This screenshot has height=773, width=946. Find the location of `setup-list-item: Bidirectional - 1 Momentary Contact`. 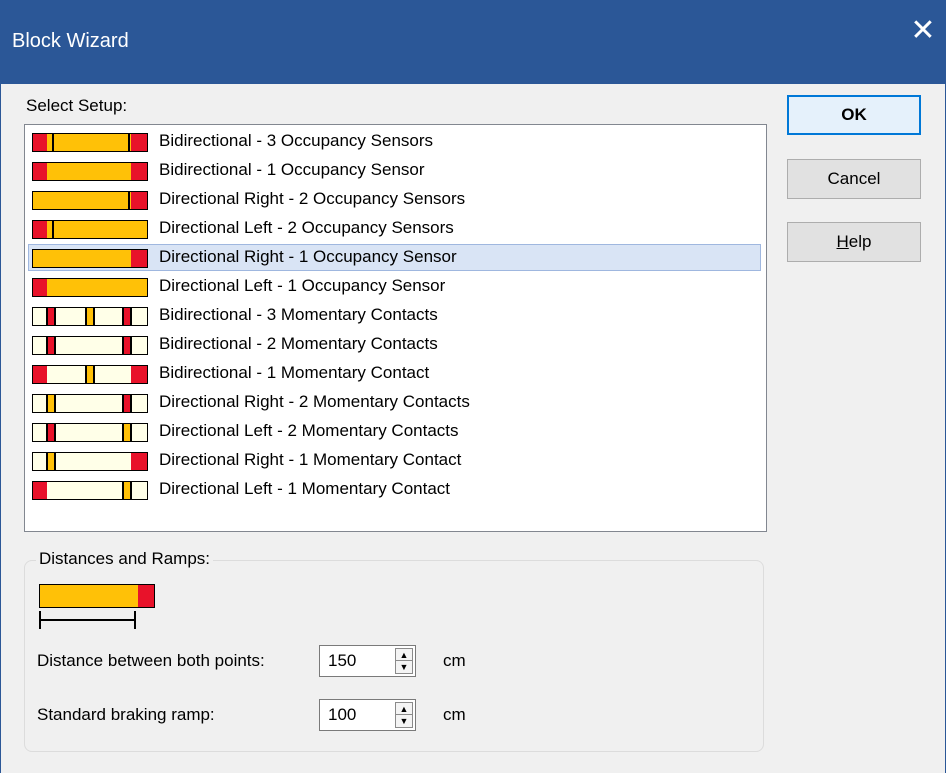

setup-list-item: Bidirectional - 1 Momentary Contact is located at coordinates (394, 373).